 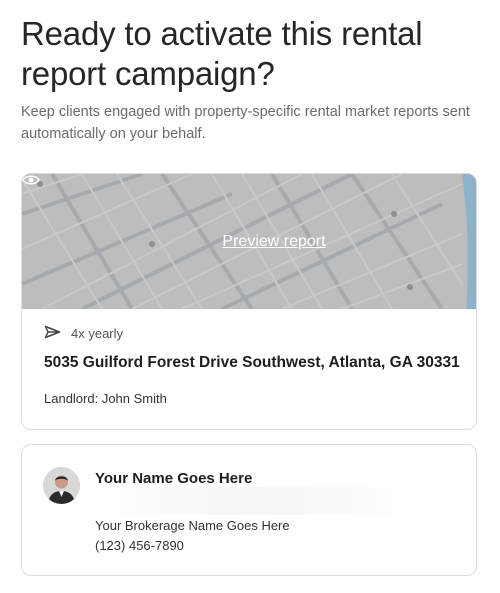 I want to click on agent-name: Your Name Goes Here, so click(x=174, y=478).